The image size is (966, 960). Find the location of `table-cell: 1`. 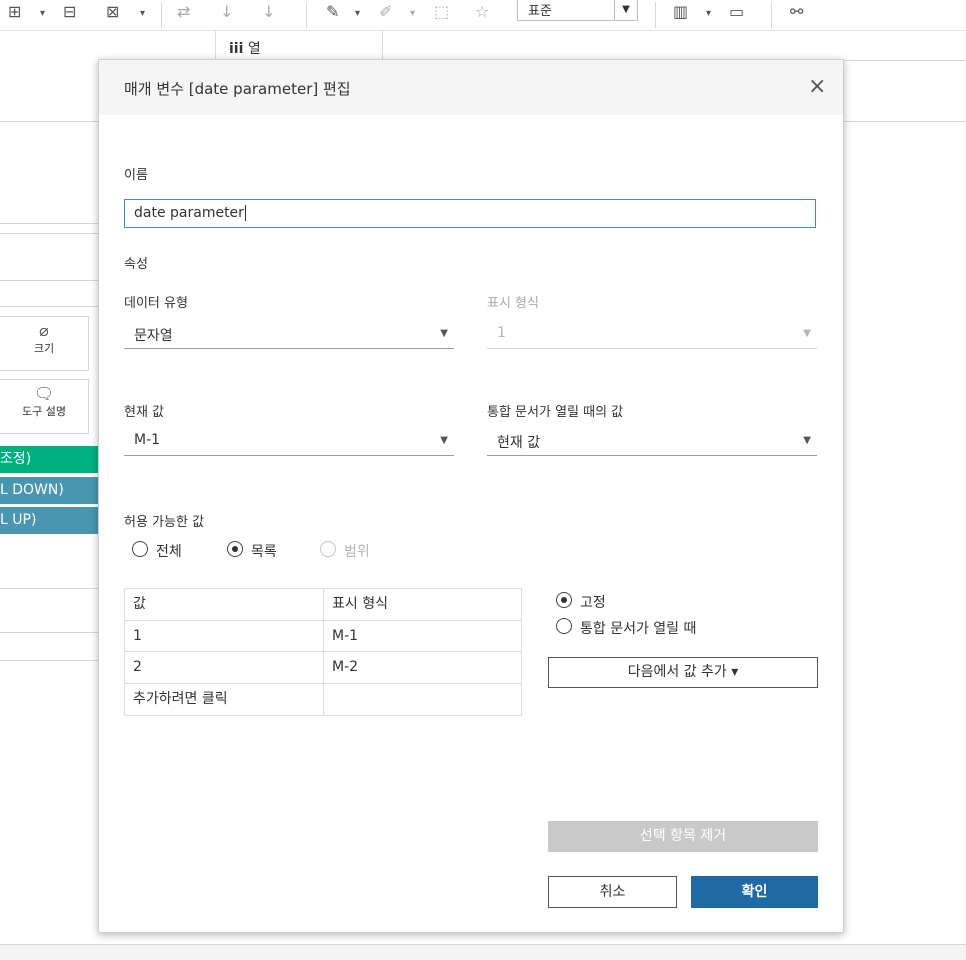

table-cell: 1 is located at coordinates (224, 635).